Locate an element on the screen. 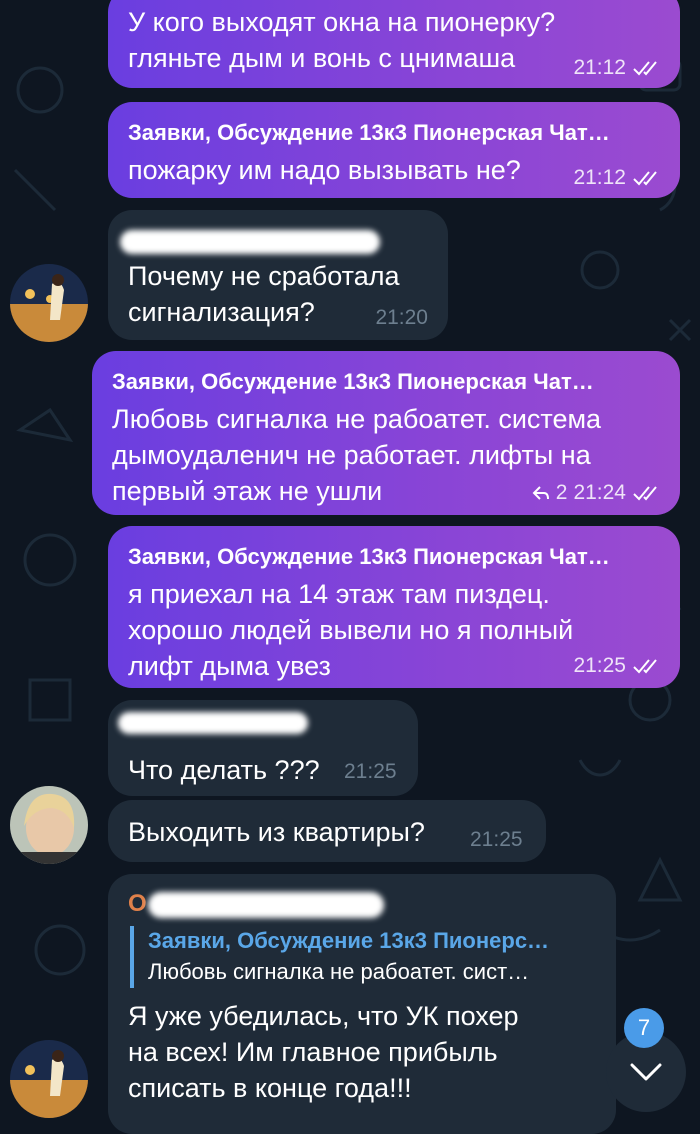 This screenshot has height=1134, width=700. message-text: пожарку им надо вызывать не? is located at coordinates (324, 170).